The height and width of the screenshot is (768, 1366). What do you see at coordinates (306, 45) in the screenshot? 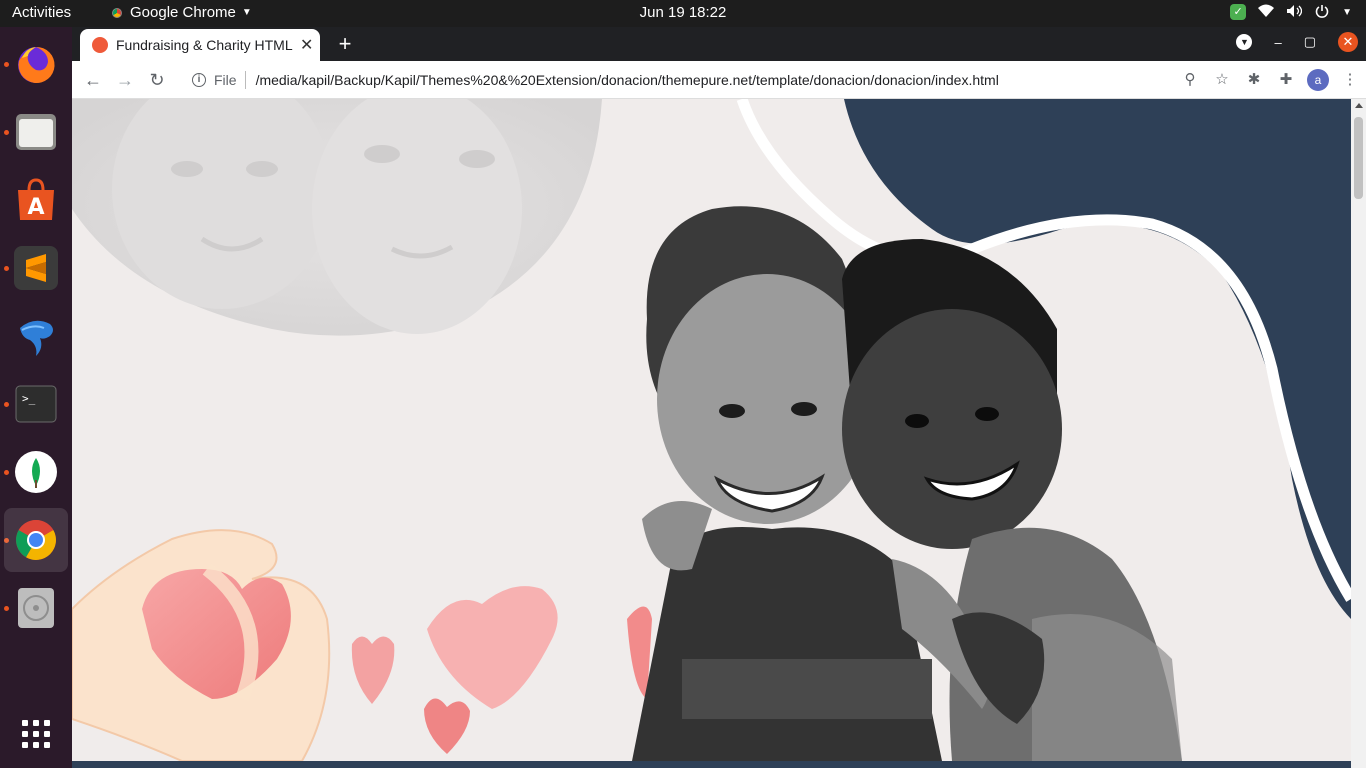
I see `tab-close-icon: ✕` at bounding box center [306, 45].